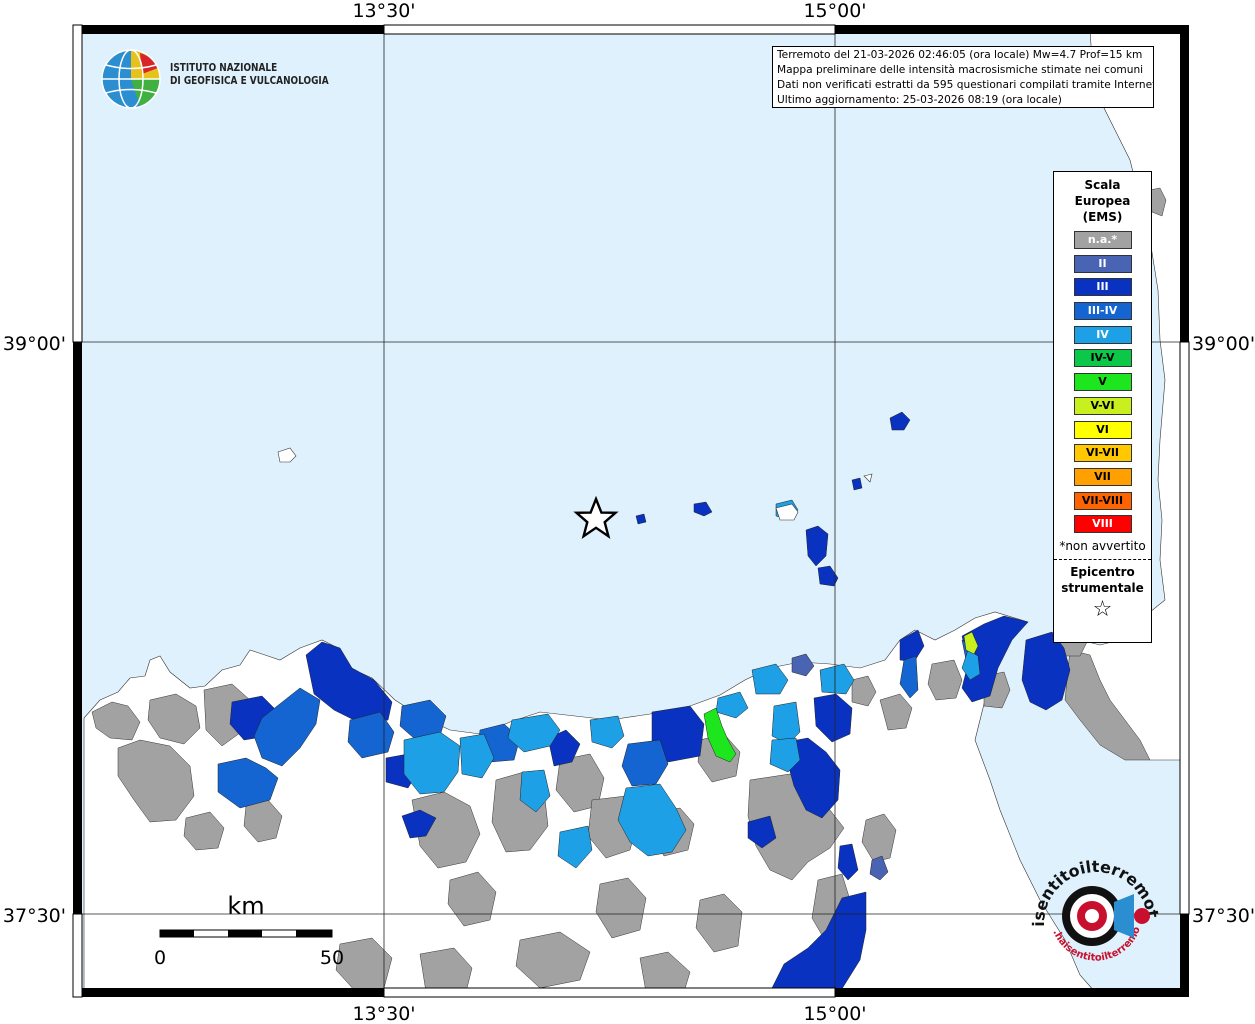 The width and height of the screenshot is (1255, 1024). I want to click on legend-item: VIII, so click(1102, 524).